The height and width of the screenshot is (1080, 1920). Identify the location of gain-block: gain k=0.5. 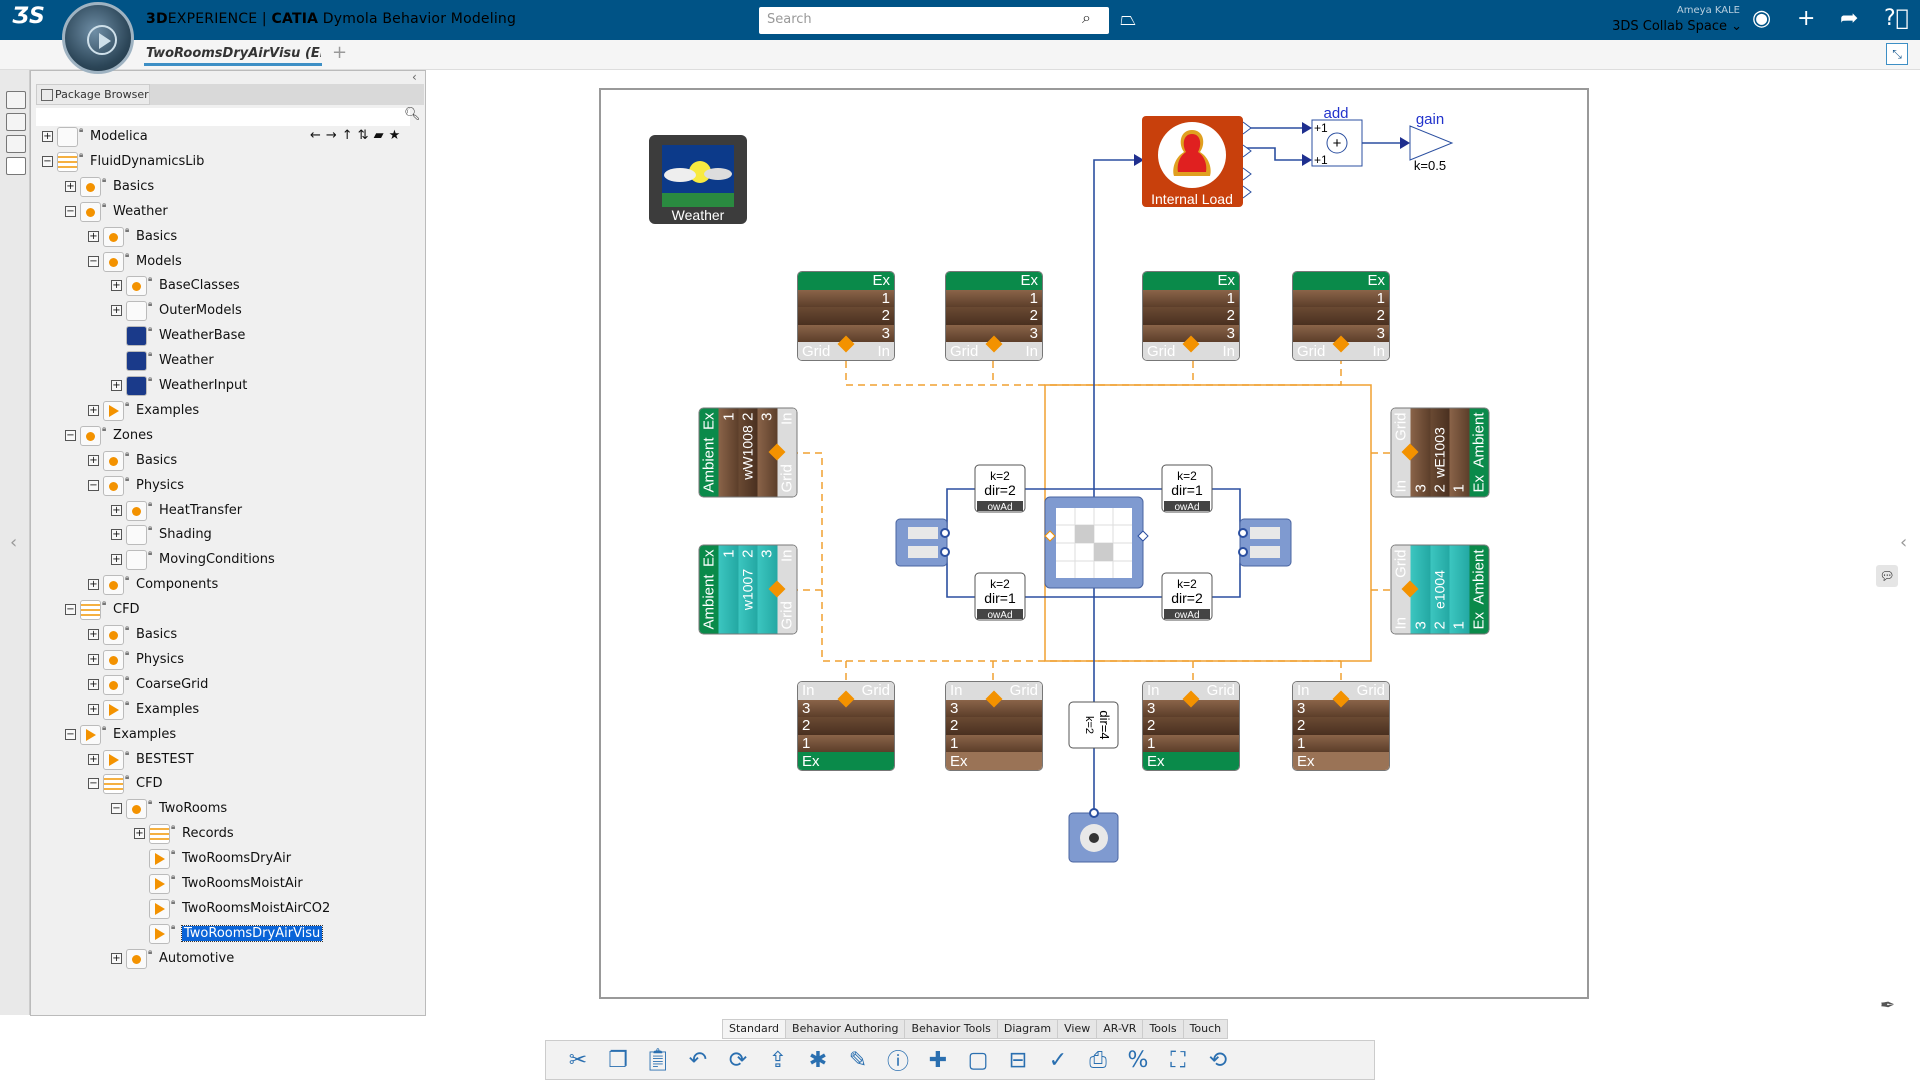
(1431, 142).